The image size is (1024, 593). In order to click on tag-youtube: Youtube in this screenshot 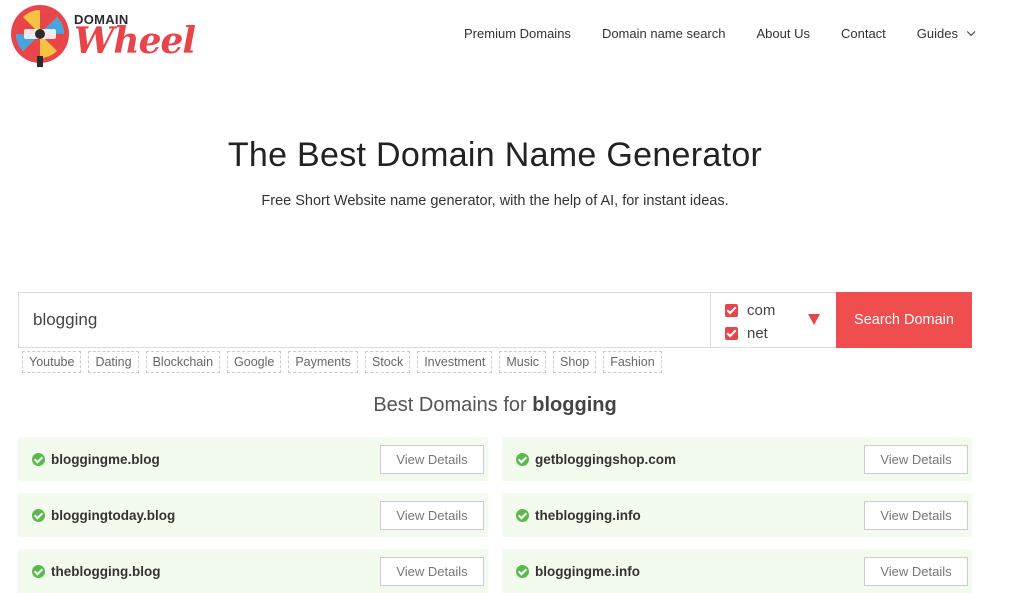, I will do `click(52, 362)`.